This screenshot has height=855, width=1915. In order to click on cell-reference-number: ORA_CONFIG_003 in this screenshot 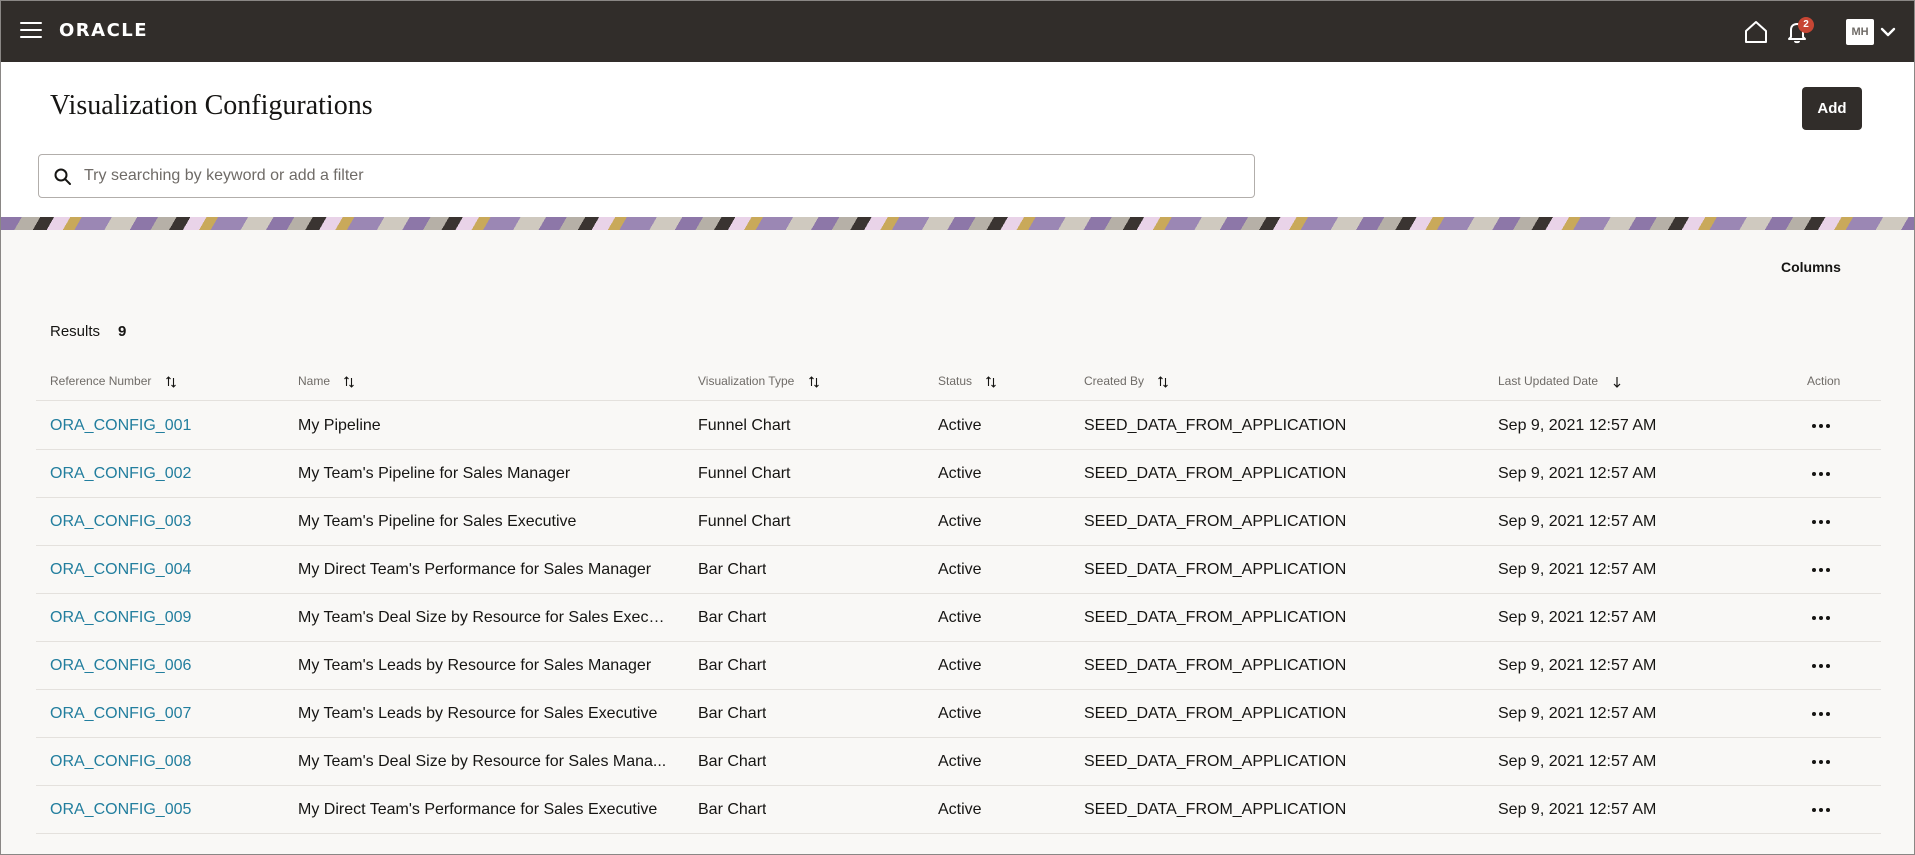, I will do `click(120, 522)`.